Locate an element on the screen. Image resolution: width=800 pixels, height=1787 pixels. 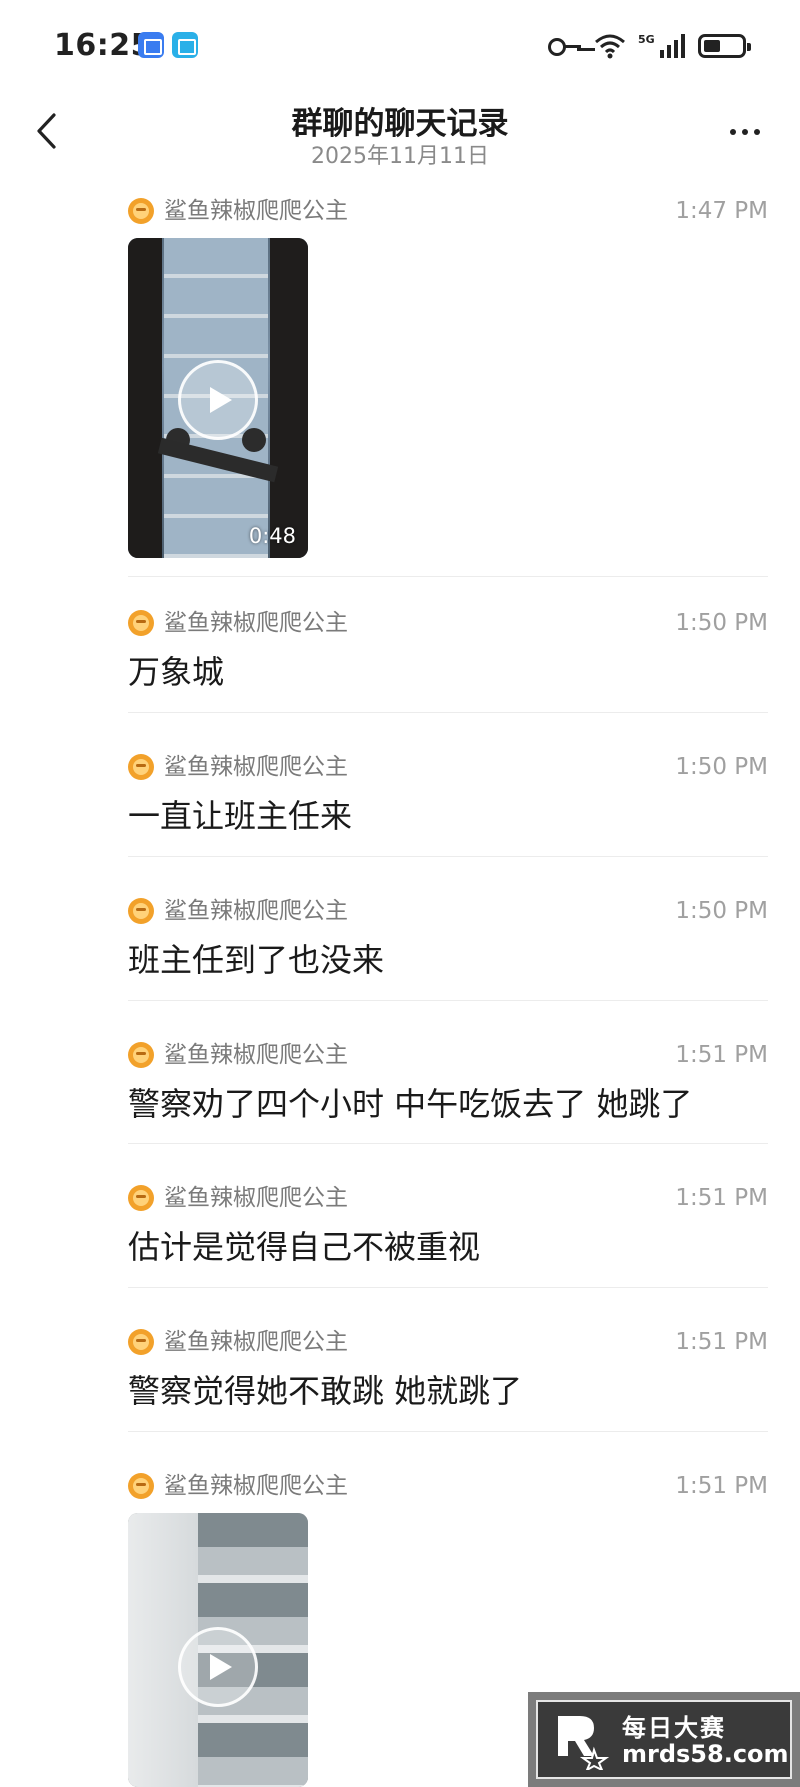
list-item: 鲨鱼辣椒爬爬公主 1:51 PM 警察劝了四个小时 中午吃饭去了 她跳了 is located at coordinates (448, 1081).